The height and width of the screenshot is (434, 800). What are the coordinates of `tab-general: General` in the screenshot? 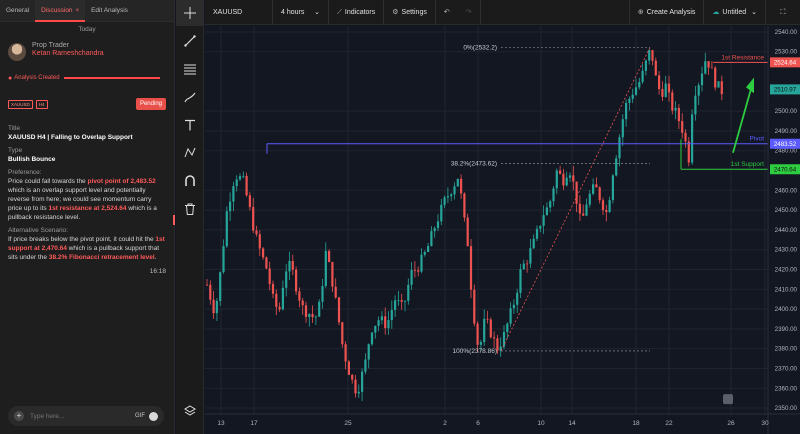 It's located at (17, 11).